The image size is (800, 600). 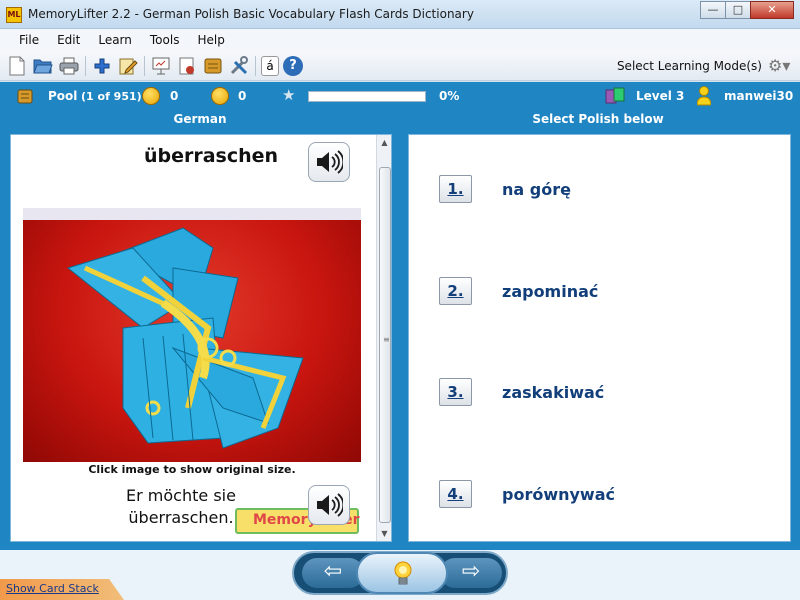 What do you see at coordinates (181, 495) in the screenshot?
I see `example-line-1: Er möchte sie` at bounding box center [181, 495].